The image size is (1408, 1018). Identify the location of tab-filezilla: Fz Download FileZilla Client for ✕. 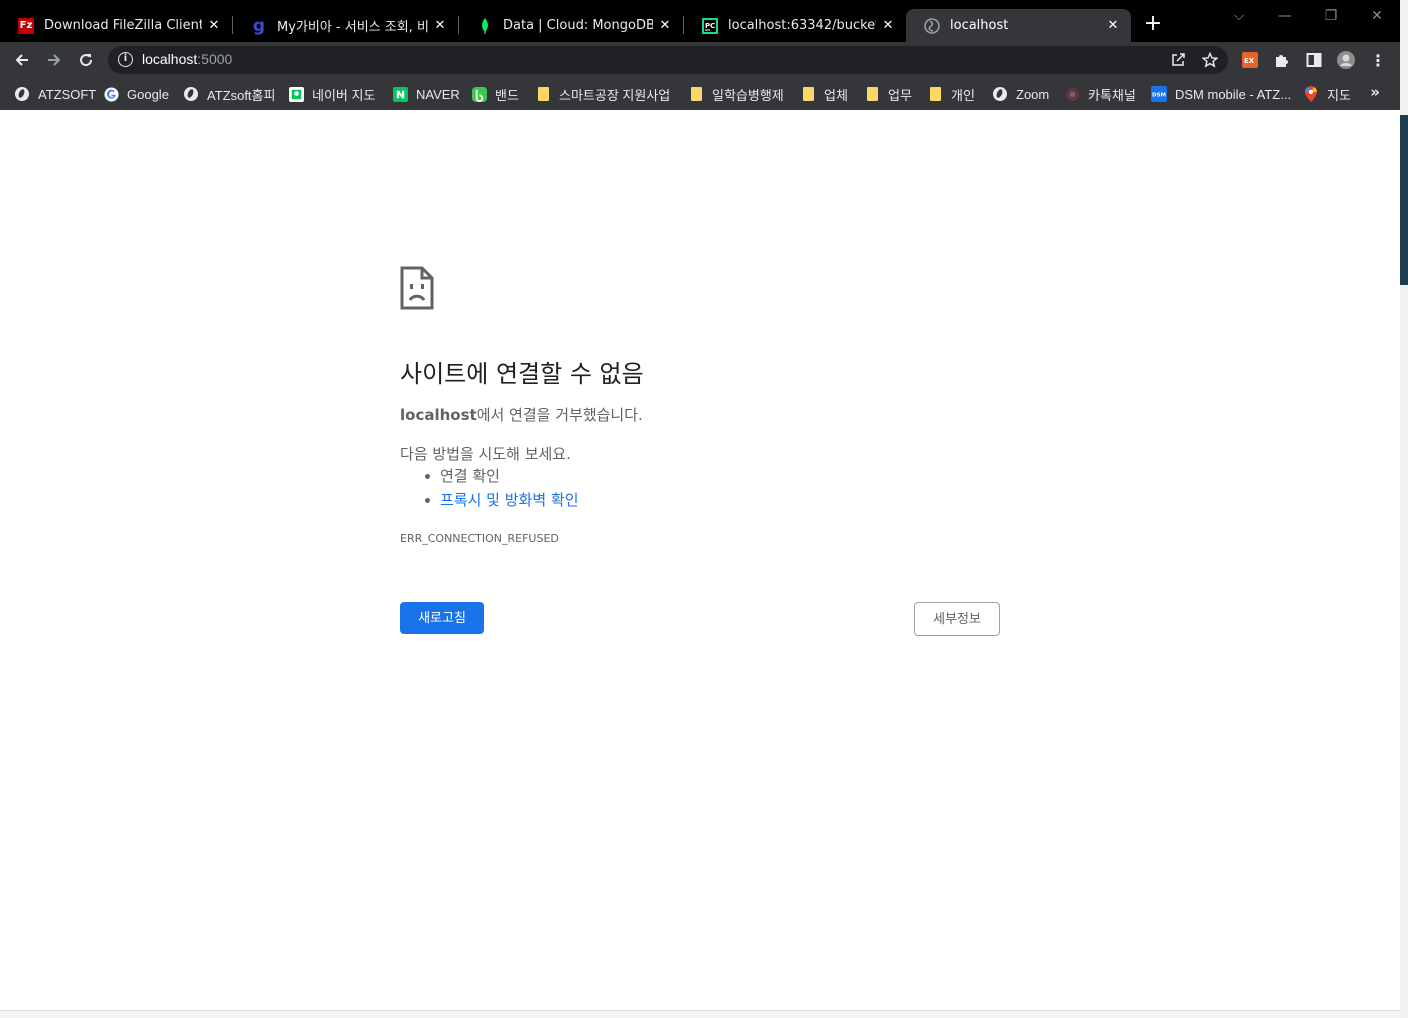
(116, 25).